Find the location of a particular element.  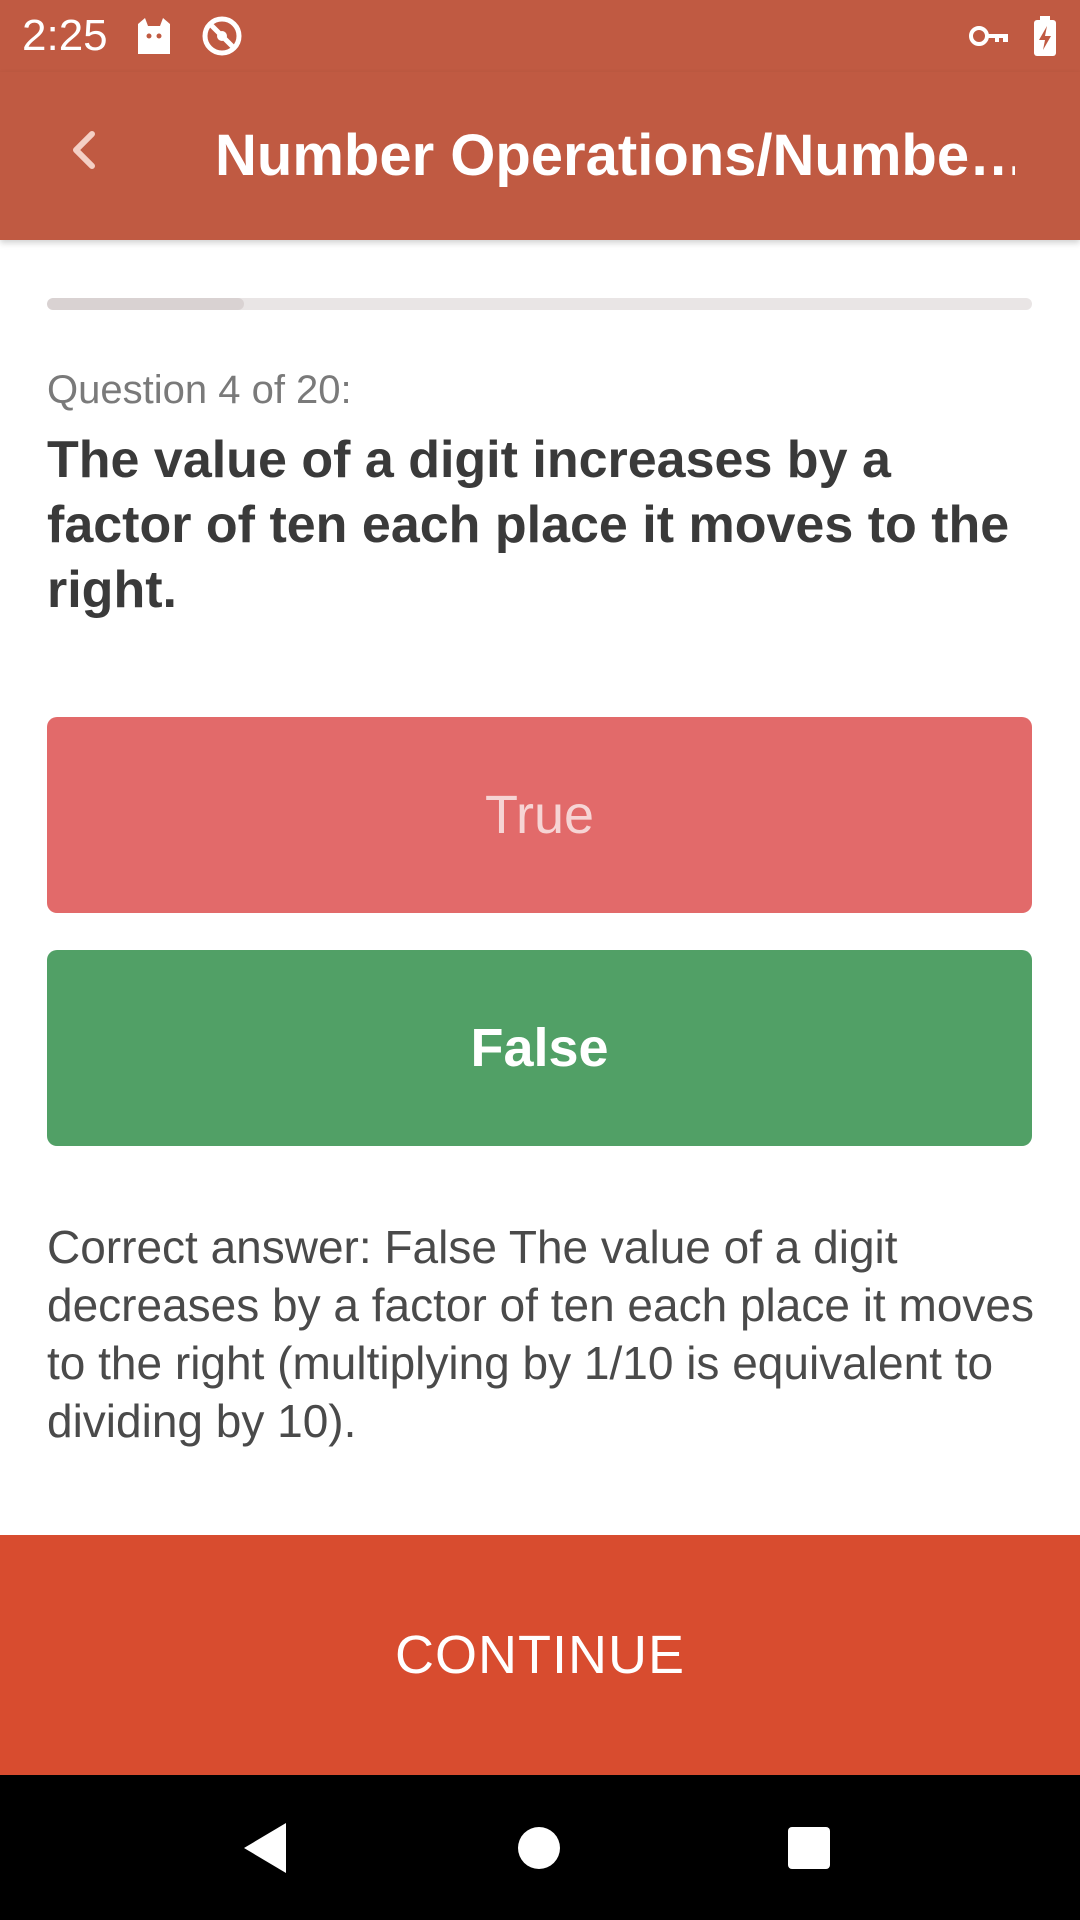

quiz-progress-fill is located at coordinates (145, 304).